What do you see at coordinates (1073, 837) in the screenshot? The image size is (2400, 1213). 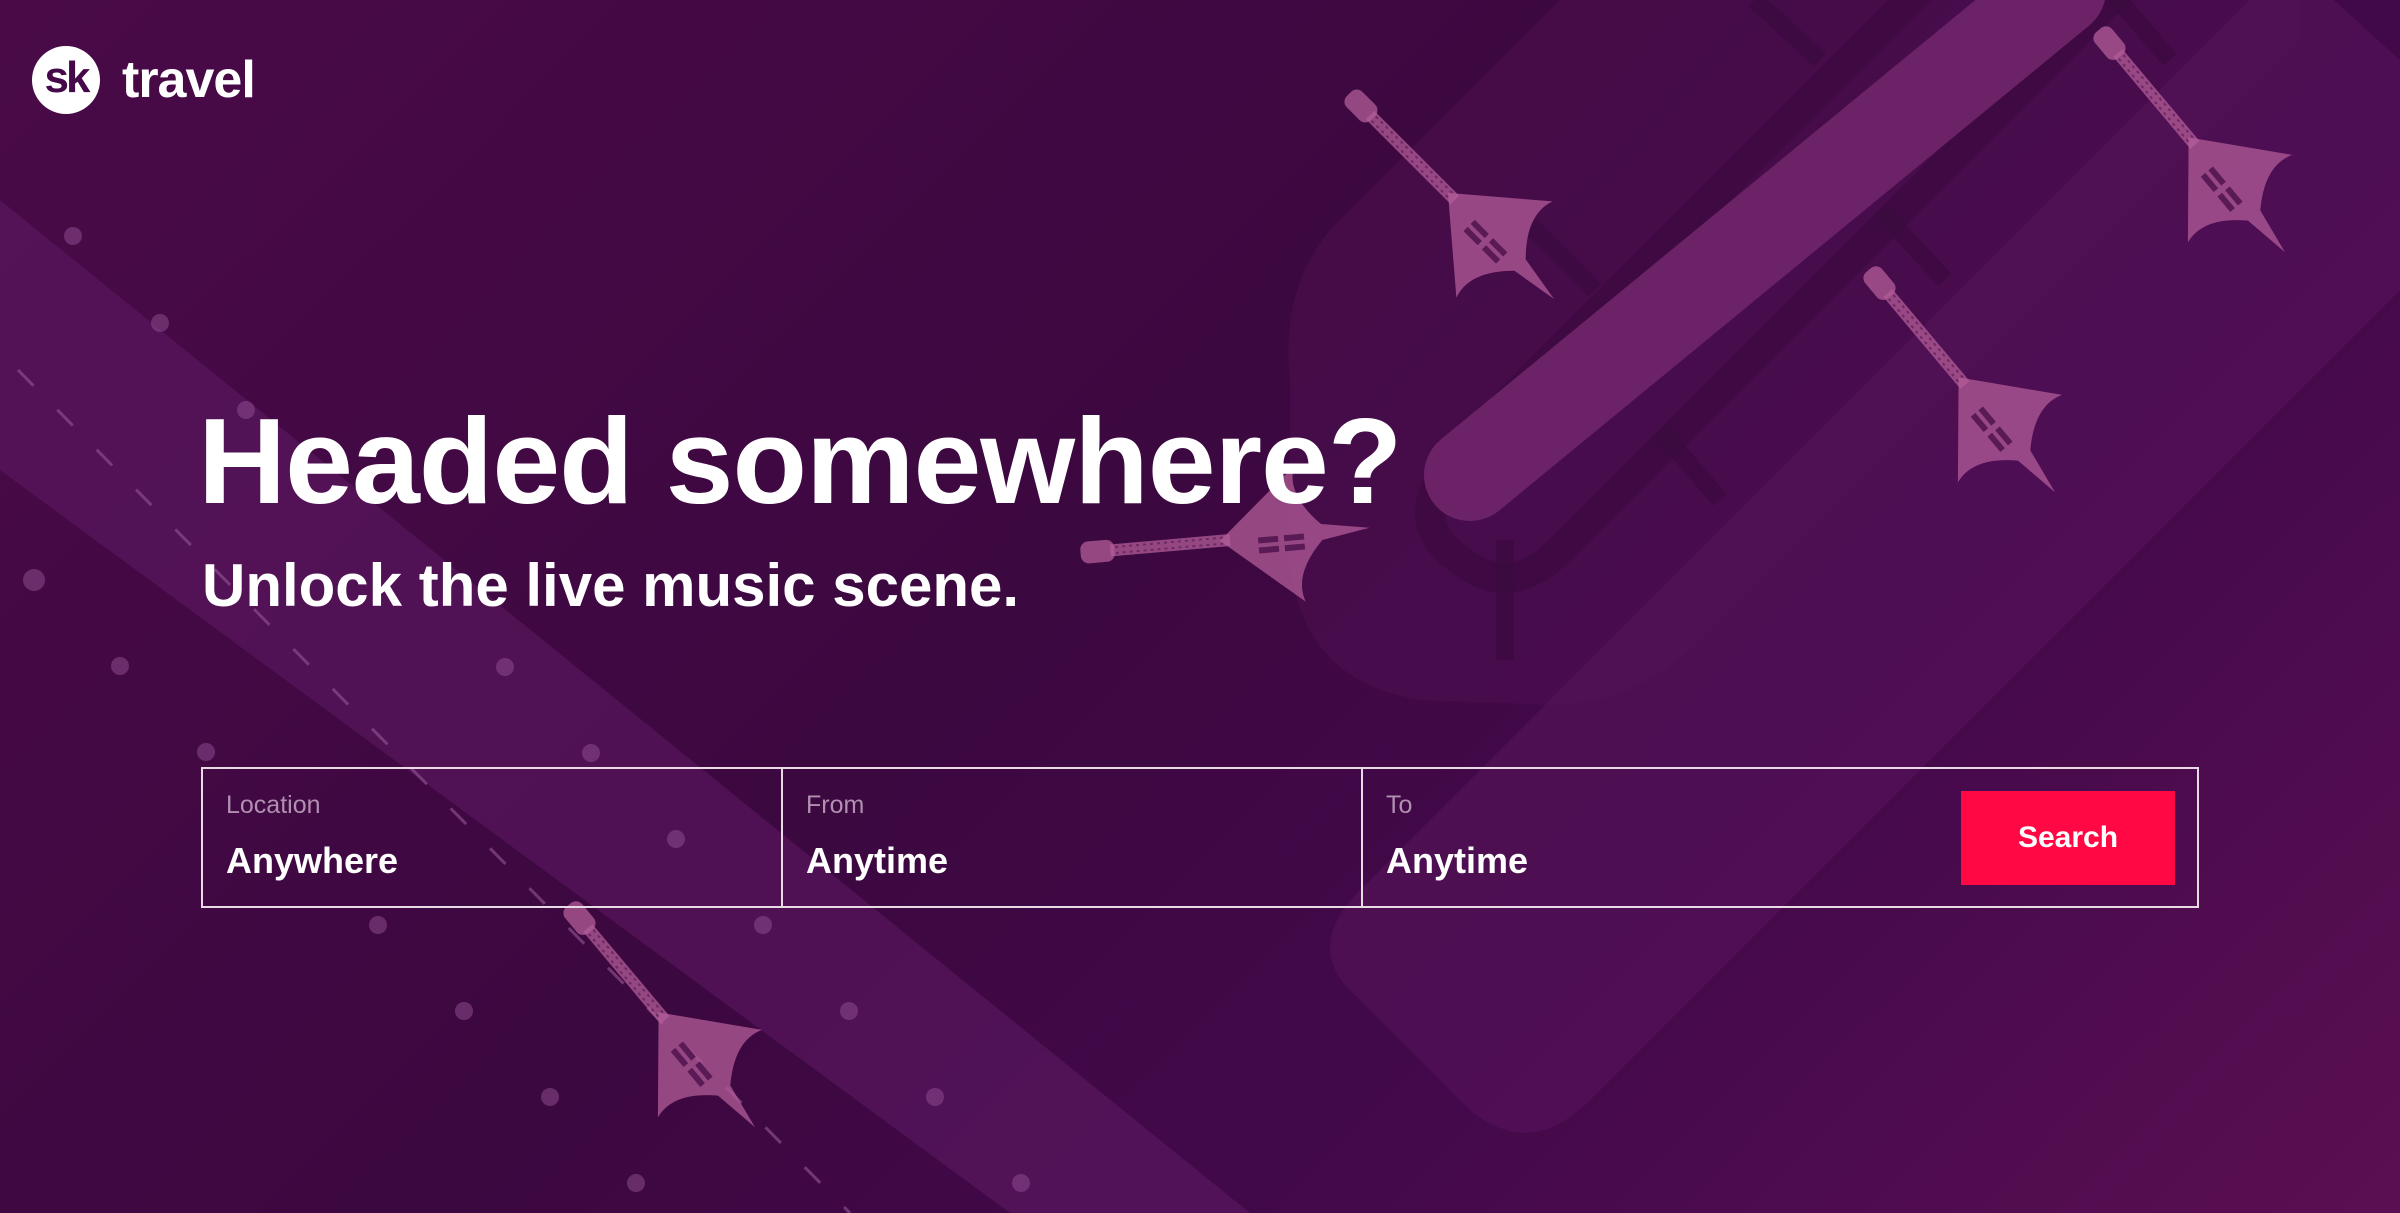 I see `from-date-field: From Anytime` at bounding box center [1073, 837].